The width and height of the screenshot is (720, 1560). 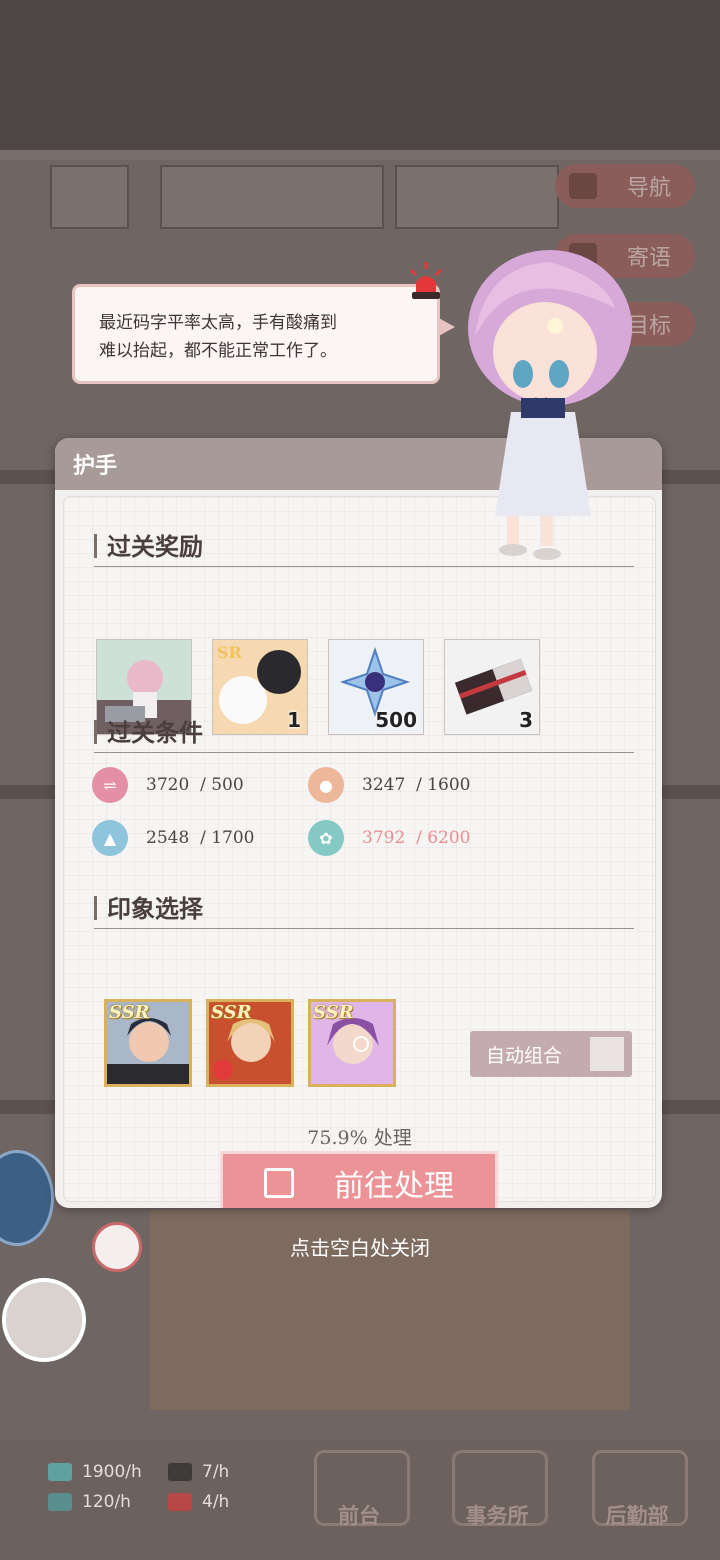 I want to click on stat-money: 1900/h, so click(x=95, y=1472).